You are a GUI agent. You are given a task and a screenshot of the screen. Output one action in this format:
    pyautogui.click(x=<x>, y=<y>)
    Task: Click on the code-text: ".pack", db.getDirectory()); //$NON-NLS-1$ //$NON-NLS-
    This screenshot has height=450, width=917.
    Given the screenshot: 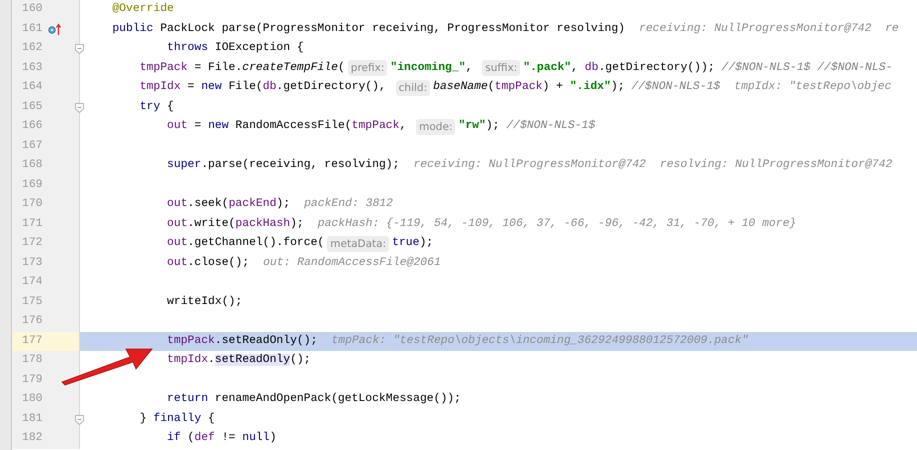 What is the action you would take?
    pyautogui.click(x=707, y=68)
    